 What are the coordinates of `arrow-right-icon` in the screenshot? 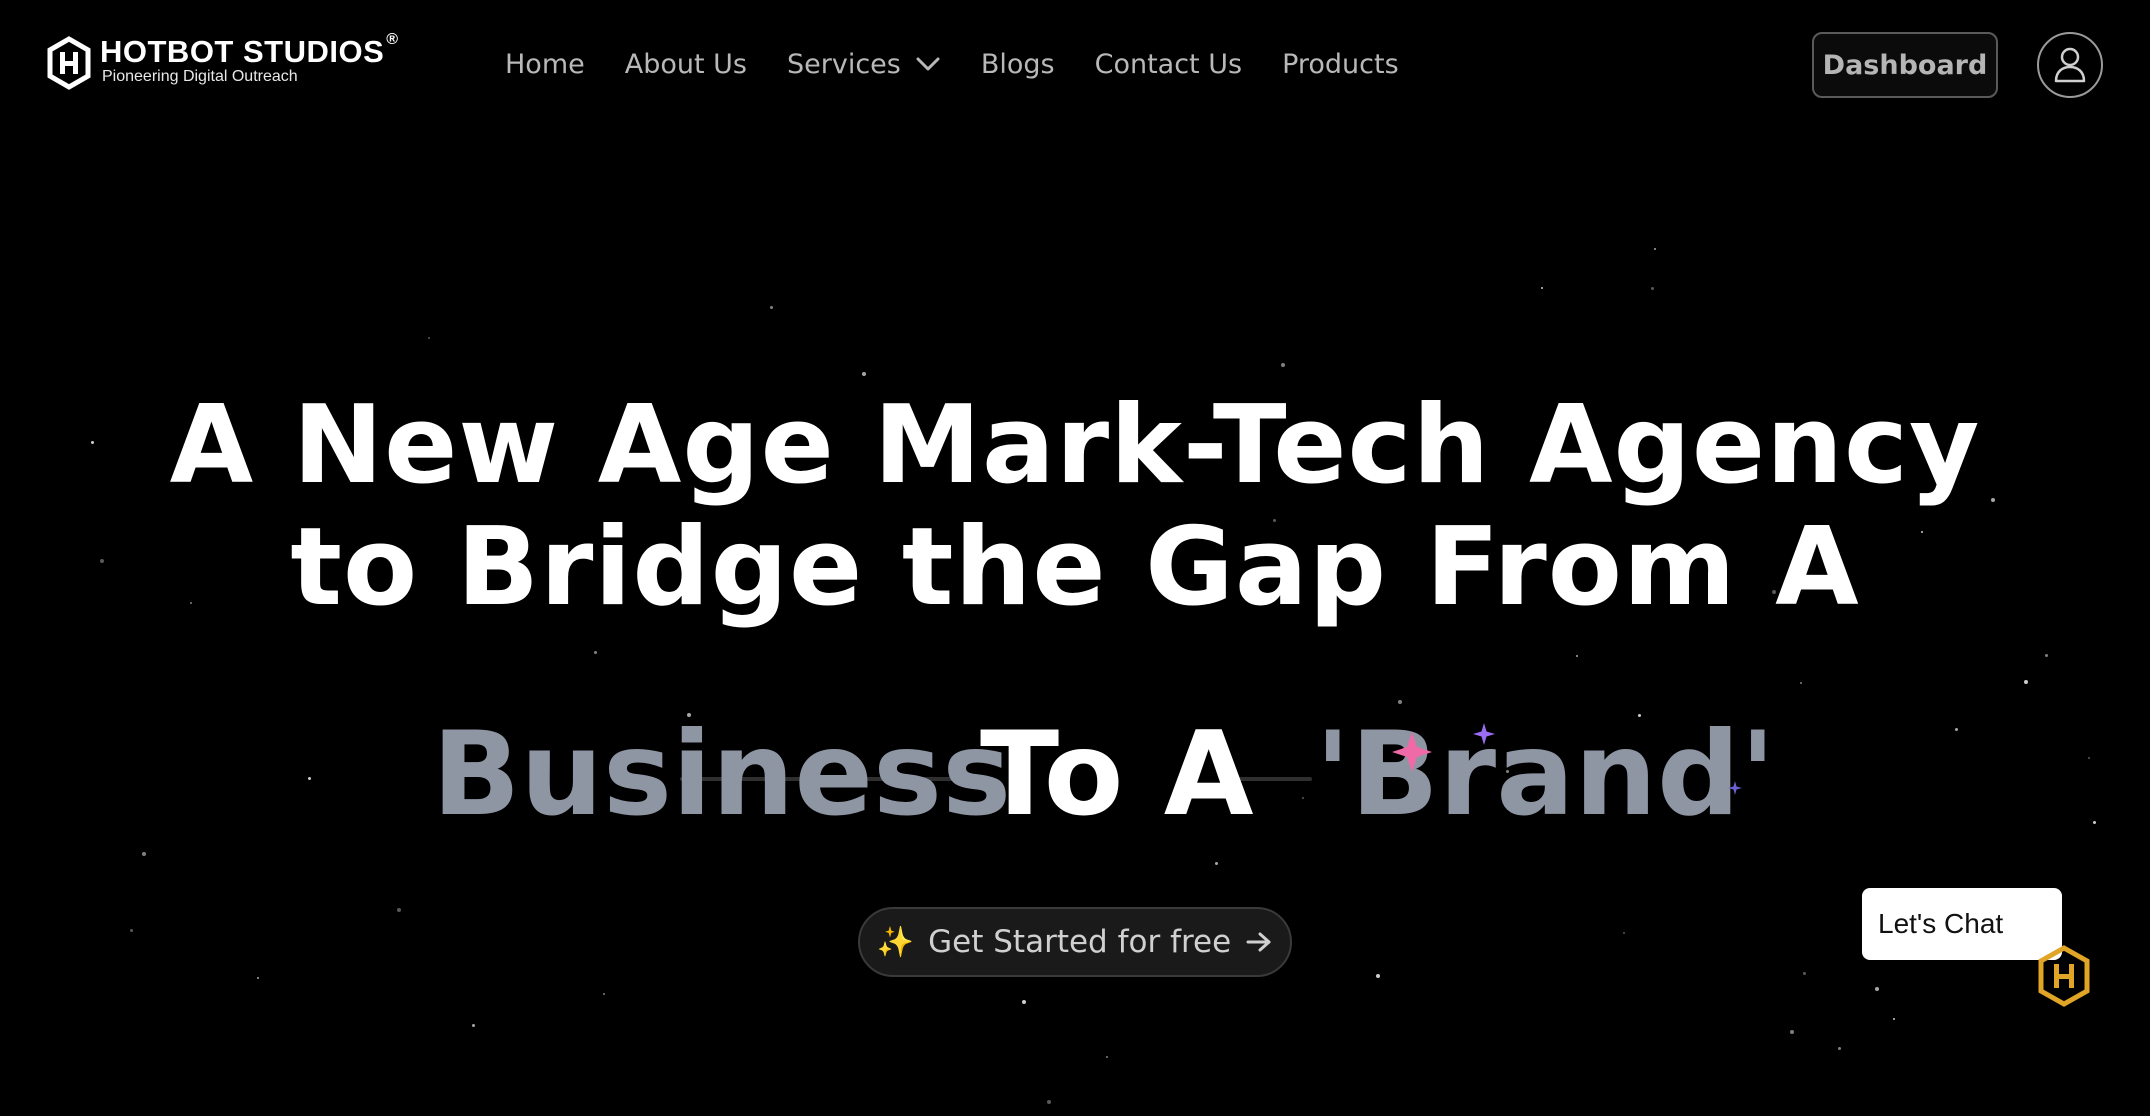 It's located at (1258, 942).